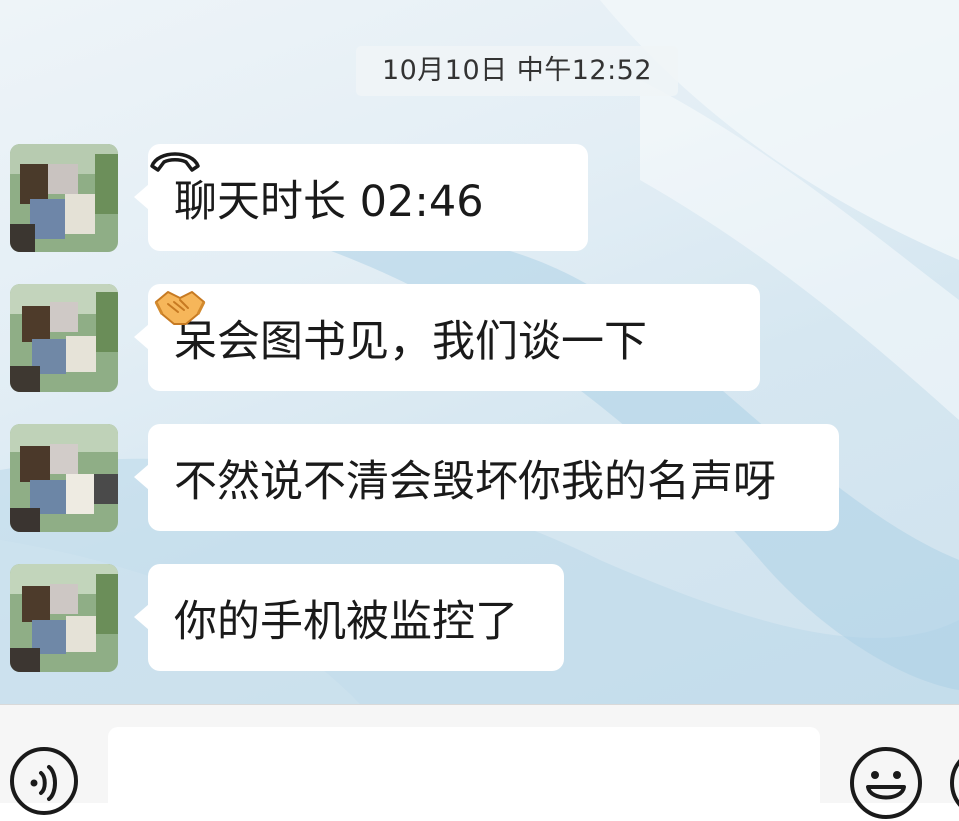 This screenshot has height=821, width=959. I want to click on message-bubble: 呆会图书见，我们谈一下, so click(447, 337).